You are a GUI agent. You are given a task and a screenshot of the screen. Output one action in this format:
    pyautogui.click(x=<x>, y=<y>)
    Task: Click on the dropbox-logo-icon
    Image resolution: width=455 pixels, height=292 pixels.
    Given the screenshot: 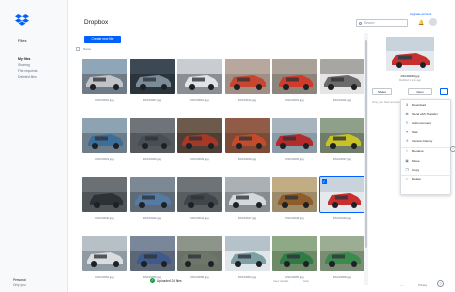 What is the action you would take?
    pyautogui.click(x=22, y=20)
    